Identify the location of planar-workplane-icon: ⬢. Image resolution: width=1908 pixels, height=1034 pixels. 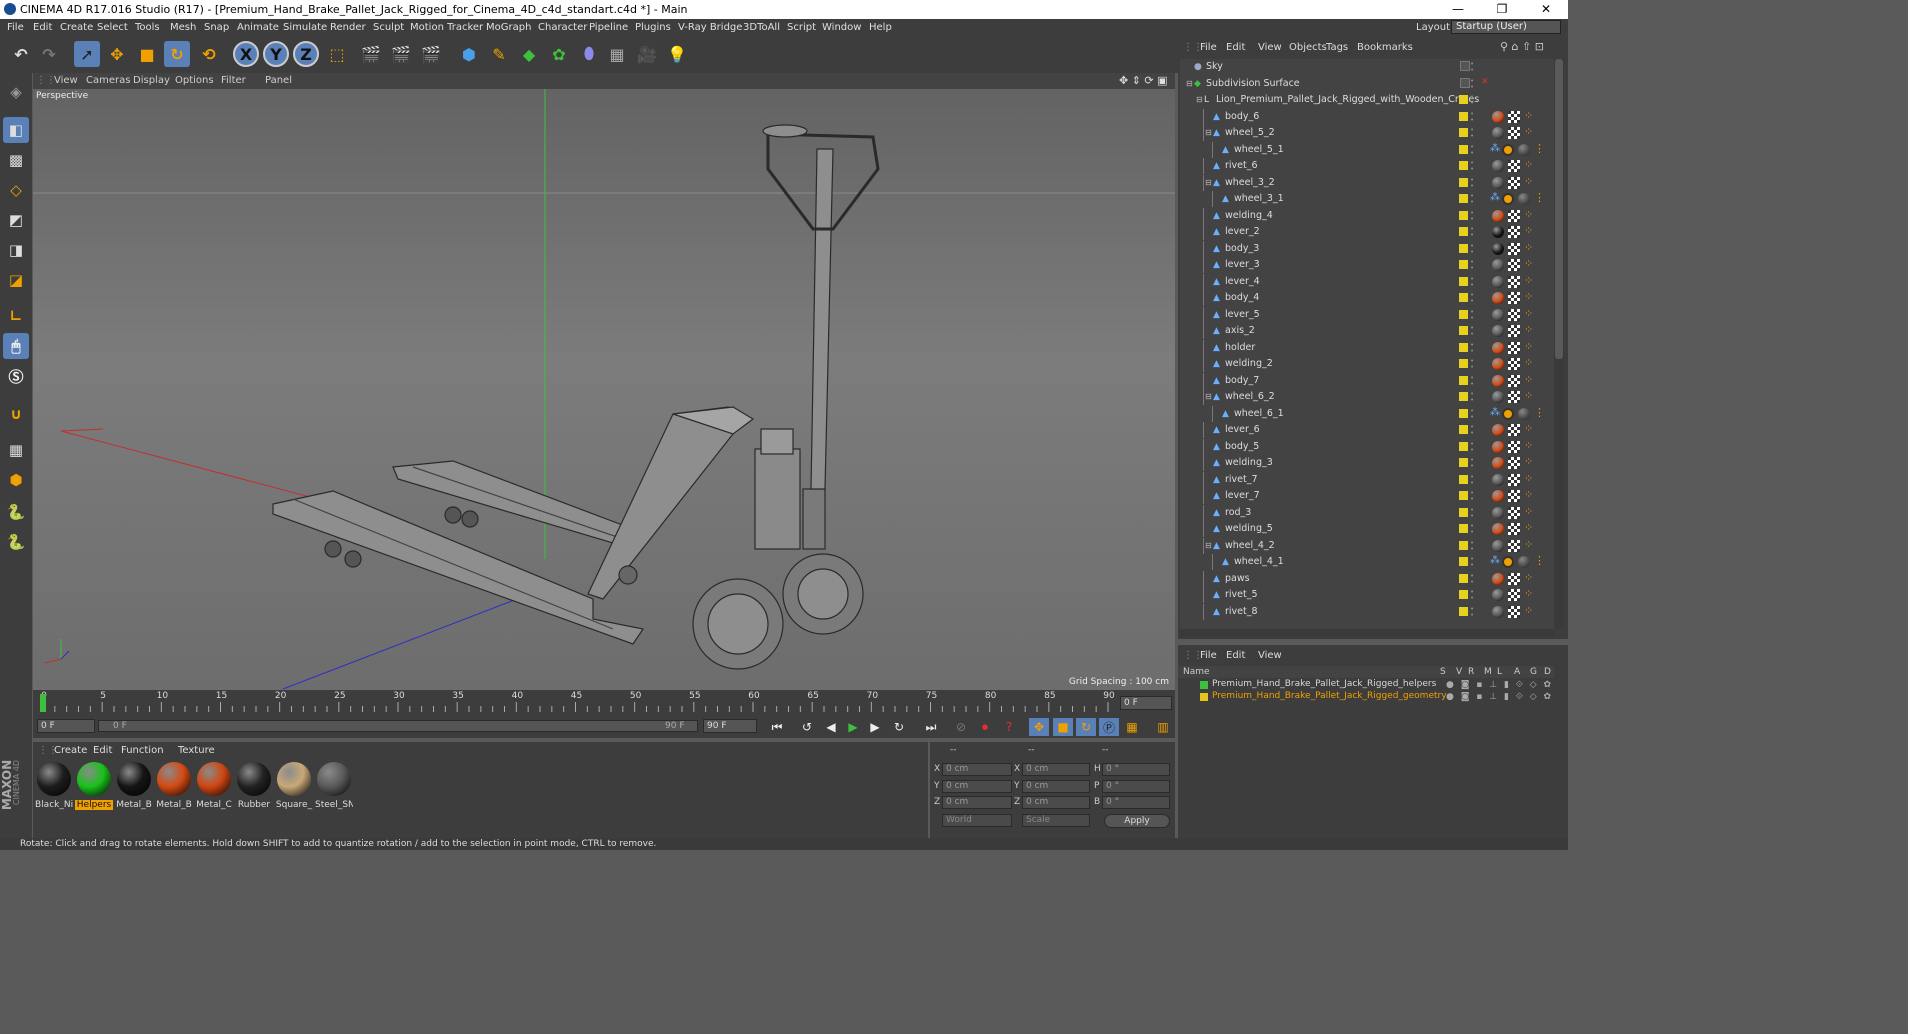
(16, 480).